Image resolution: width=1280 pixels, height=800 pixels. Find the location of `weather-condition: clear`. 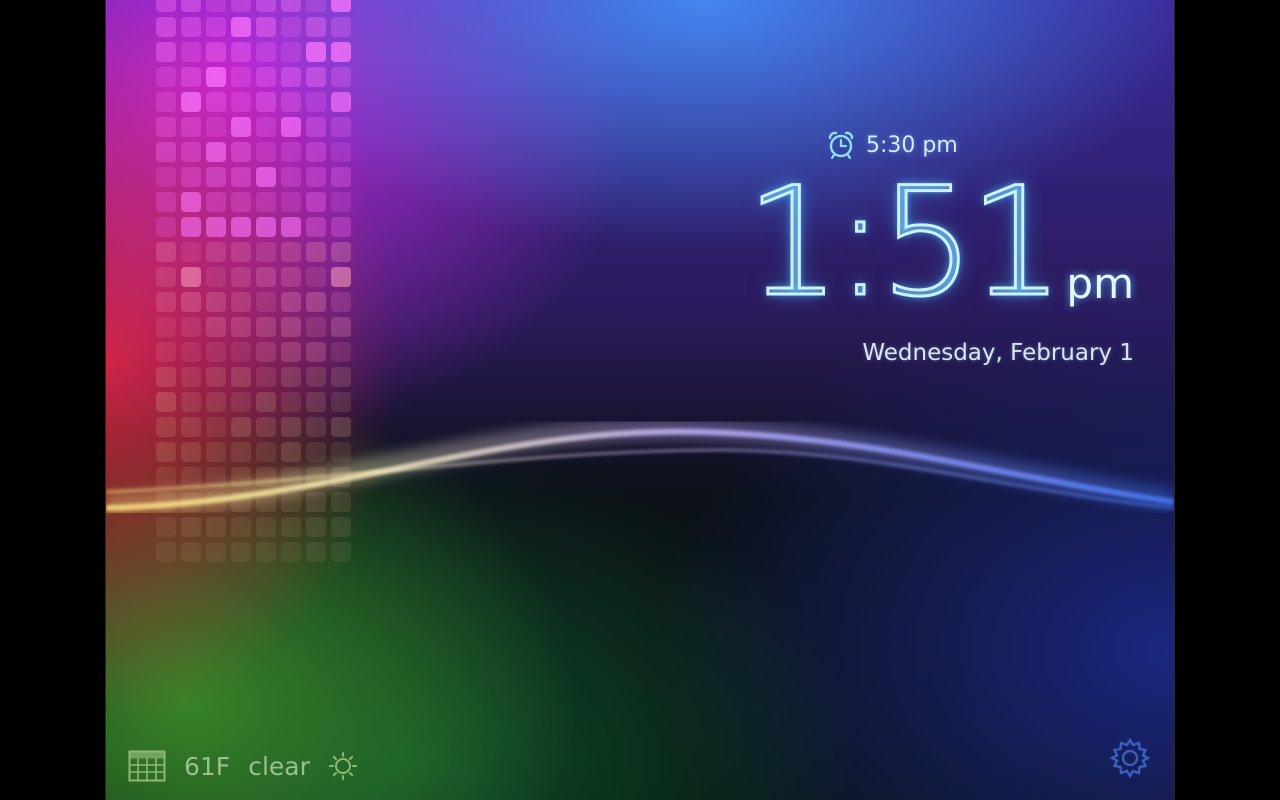

weather-condition: clear is located at coordinates (279, 766).